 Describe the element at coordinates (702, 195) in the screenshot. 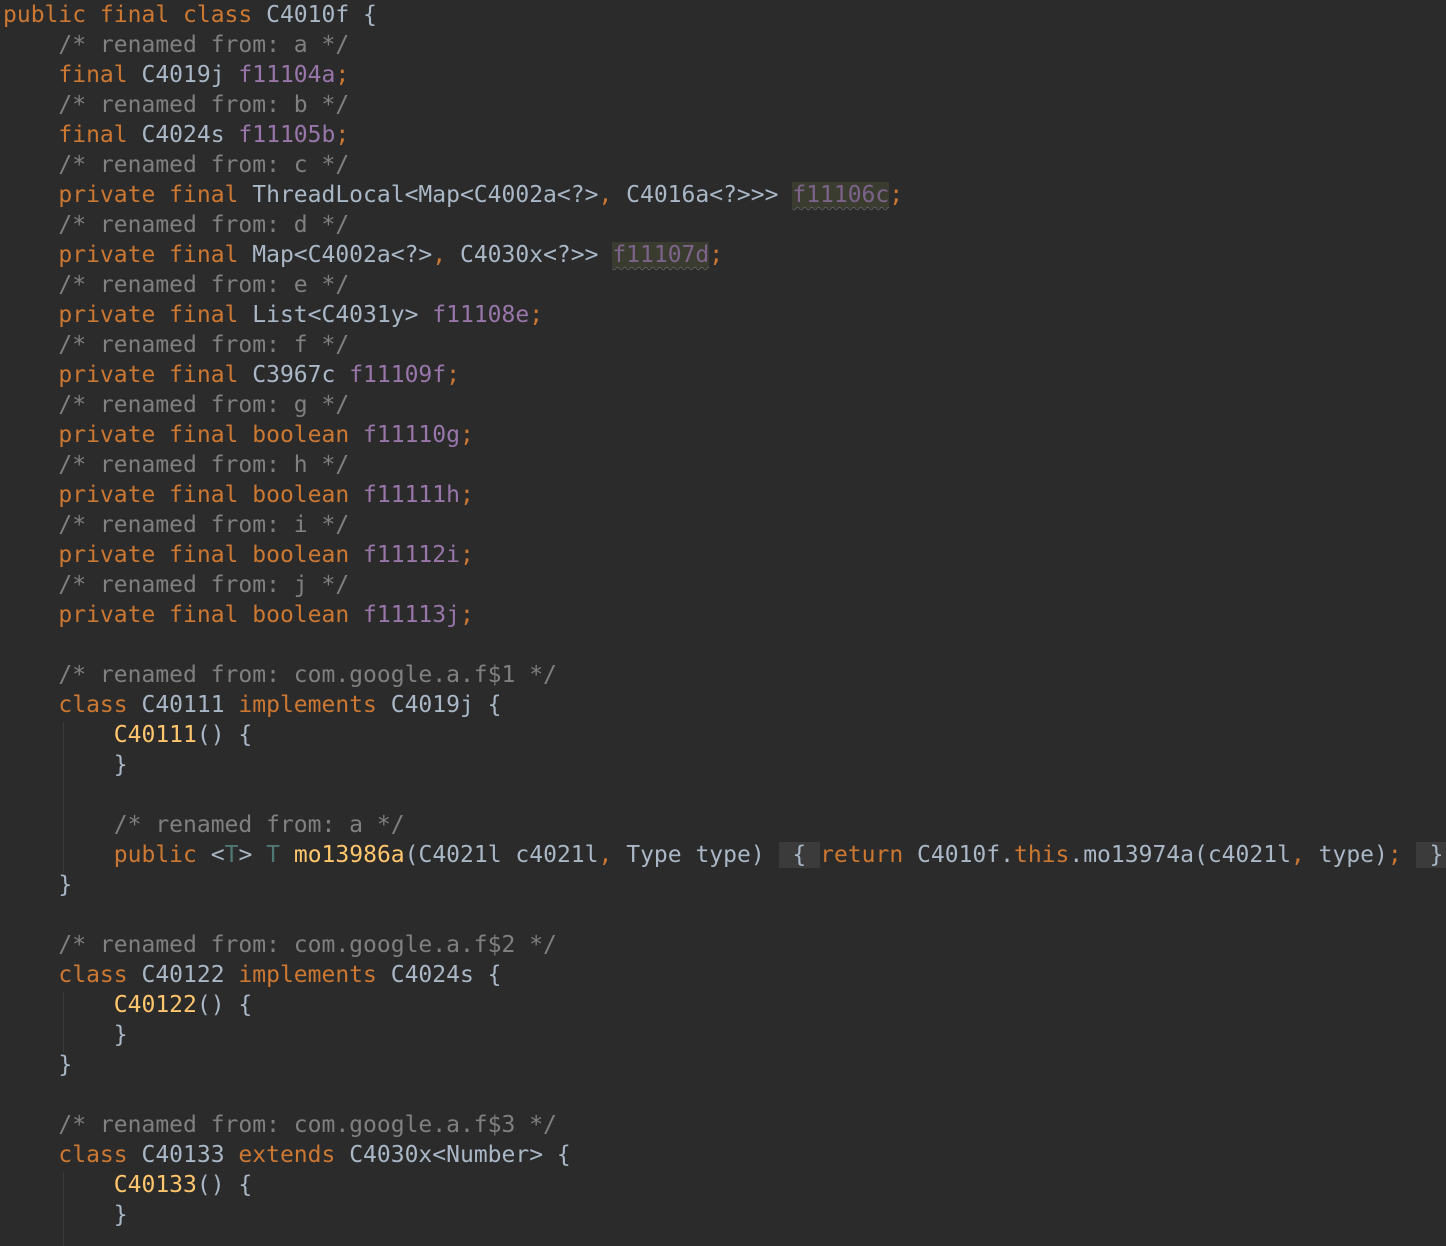

I see `code-token: C4016a<?>>>` at that location.